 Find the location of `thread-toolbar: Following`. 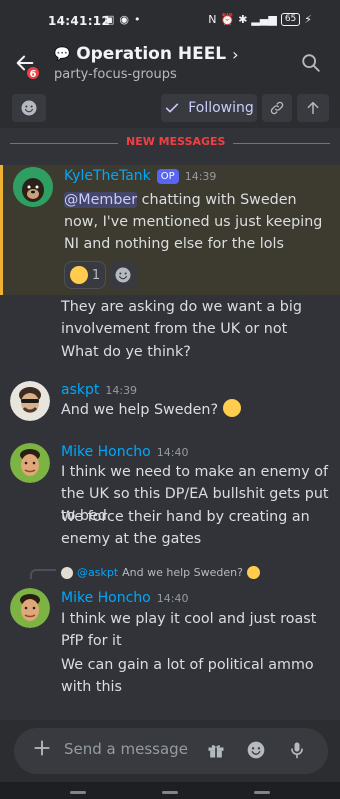

thread-toolbar: Following is located at coordinates (170, 110).